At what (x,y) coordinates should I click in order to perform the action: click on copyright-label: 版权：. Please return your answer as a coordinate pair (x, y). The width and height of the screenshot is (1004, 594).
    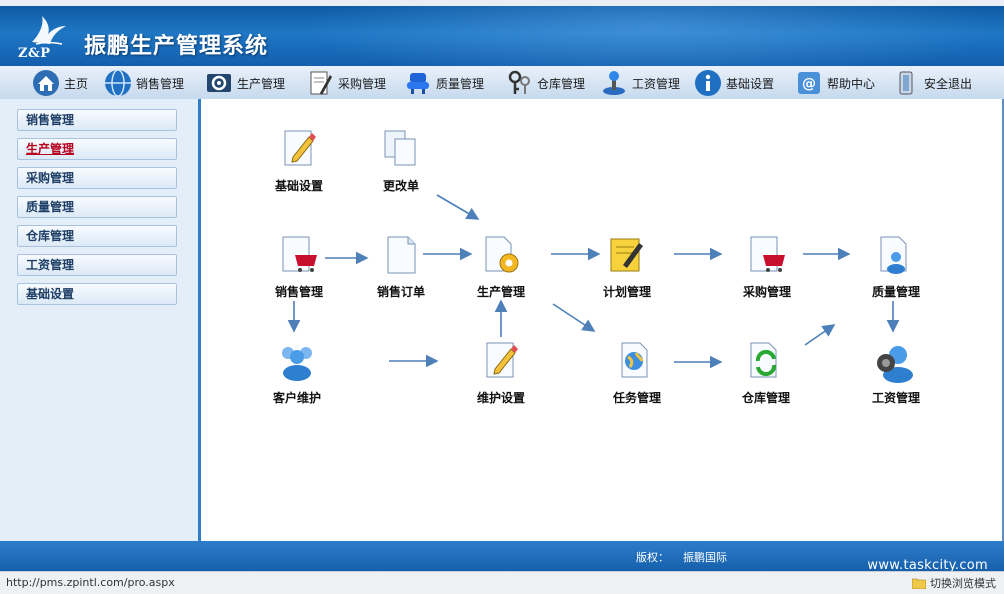
    Looking at the image, I should click on (652, 557).